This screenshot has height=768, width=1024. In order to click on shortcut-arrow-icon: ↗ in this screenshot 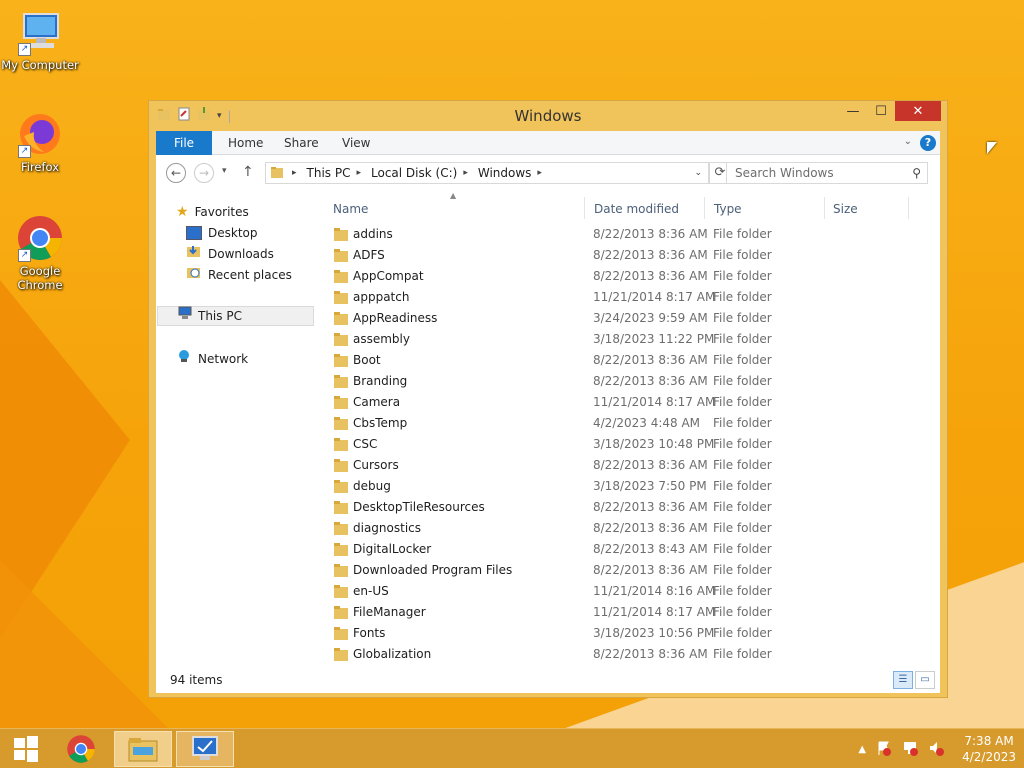, I will do `click(24, 151)`.